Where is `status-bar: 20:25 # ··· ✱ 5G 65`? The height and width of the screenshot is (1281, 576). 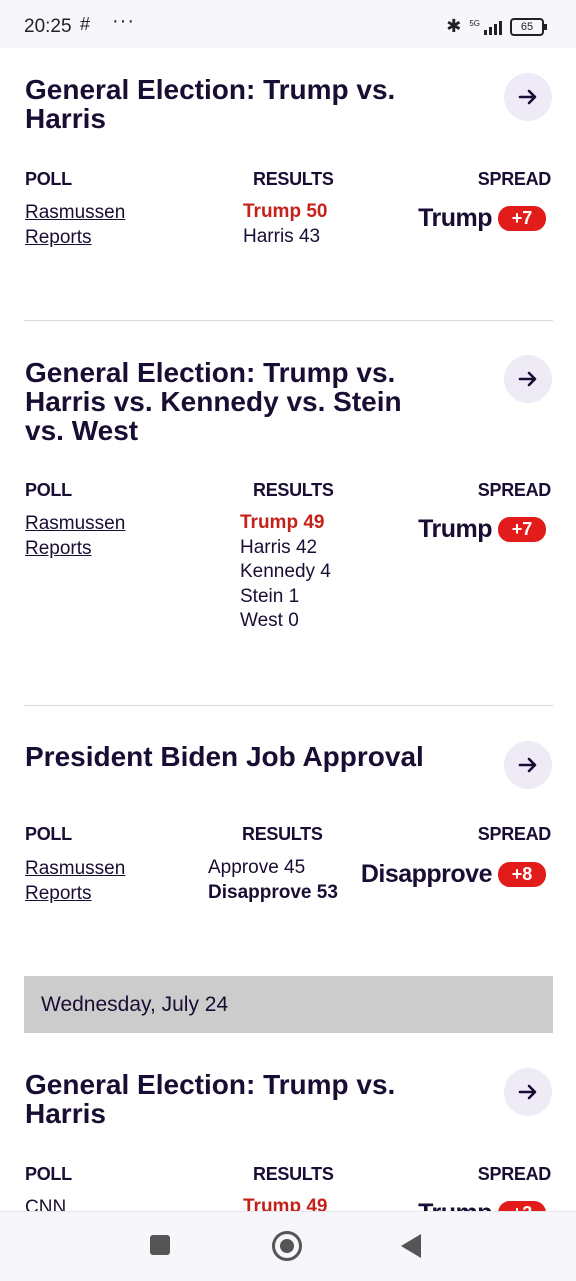 status-bar: 20:25 # ··· ✱ 5G 65 is located at coordinates (288, 24).